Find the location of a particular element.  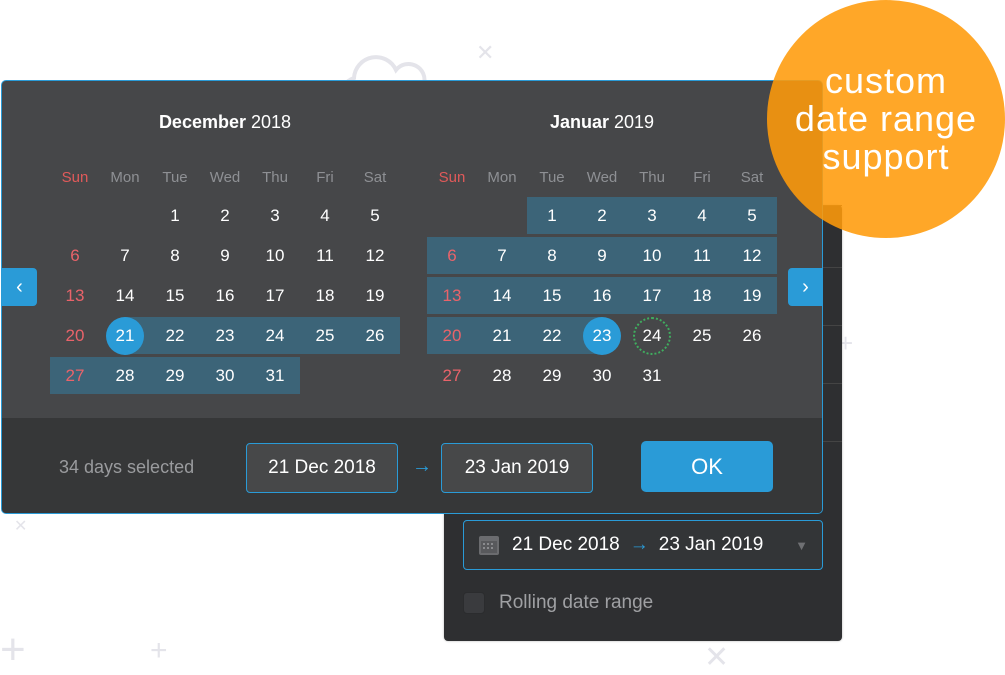

day-number: 19 is located at coordinates (752, 295).